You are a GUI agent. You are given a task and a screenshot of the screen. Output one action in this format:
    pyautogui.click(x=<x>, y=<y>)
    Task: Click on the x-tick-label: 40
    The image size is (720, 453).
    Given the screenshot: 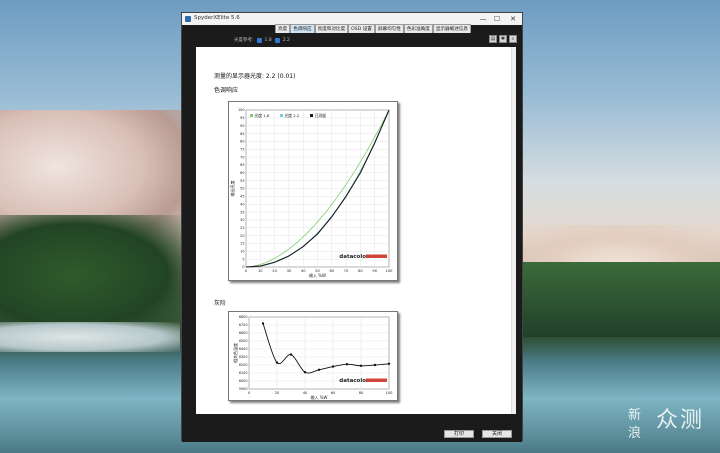 What is the action you would take?
    pyautogui.click(x=303, y=271)
    